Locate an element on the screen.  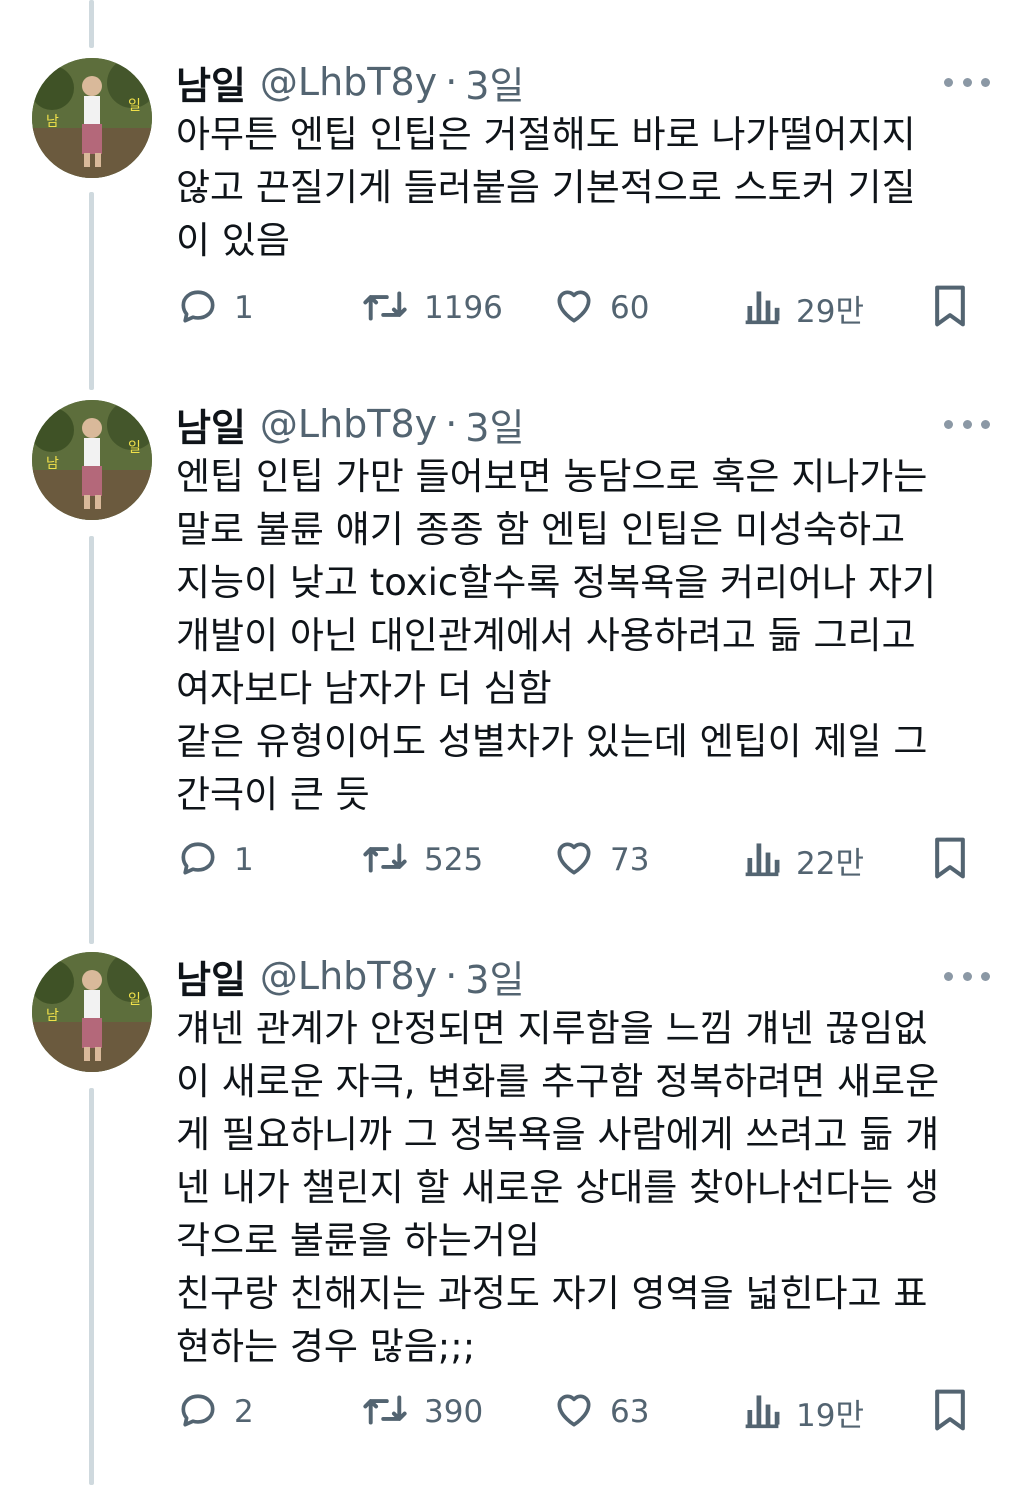
tweet-line: 엔팁 인팁 가만 들어보면 농담으로 혹은 지나가는 is located at coordinates (552, 476).